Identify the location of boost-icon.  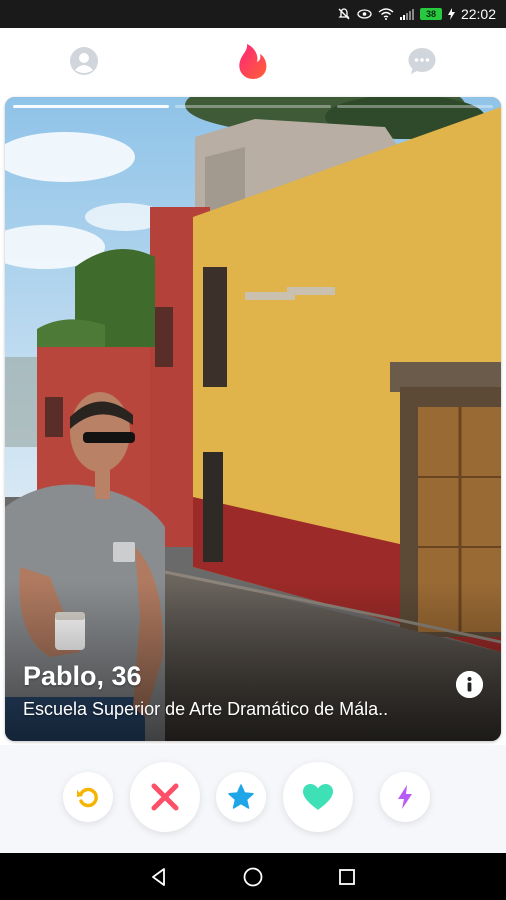
(405, 797).